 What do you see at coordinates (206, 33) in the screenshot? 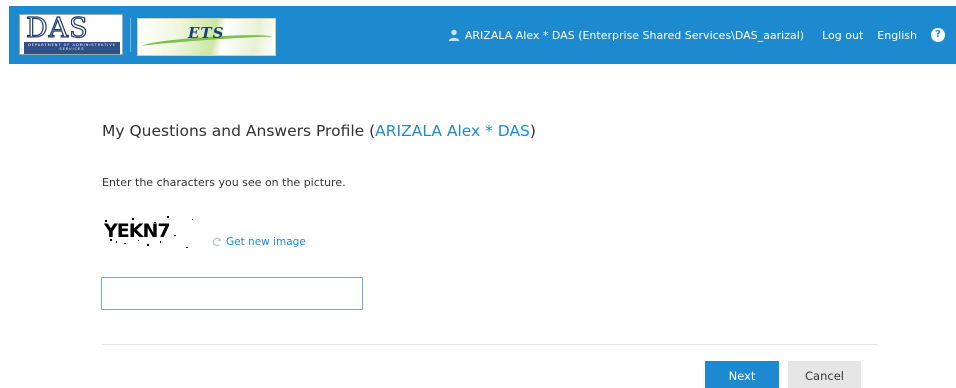
I see `ets-logo-text: ETS` at bounding box center [206, 33].